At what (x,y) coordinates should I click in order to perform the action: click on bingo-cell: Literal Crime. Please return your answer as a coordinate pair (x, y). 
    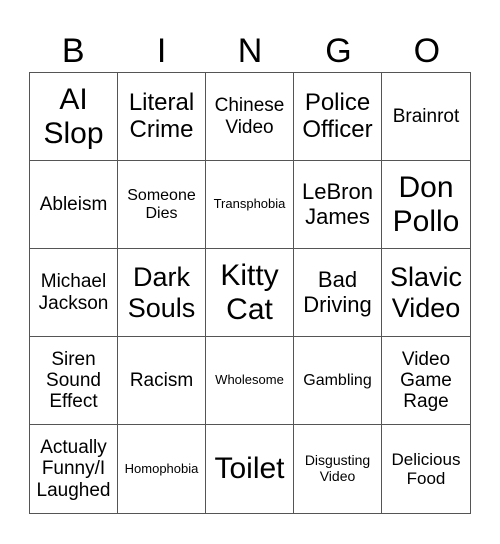
    Looking at the image, I should click on (162, 117).